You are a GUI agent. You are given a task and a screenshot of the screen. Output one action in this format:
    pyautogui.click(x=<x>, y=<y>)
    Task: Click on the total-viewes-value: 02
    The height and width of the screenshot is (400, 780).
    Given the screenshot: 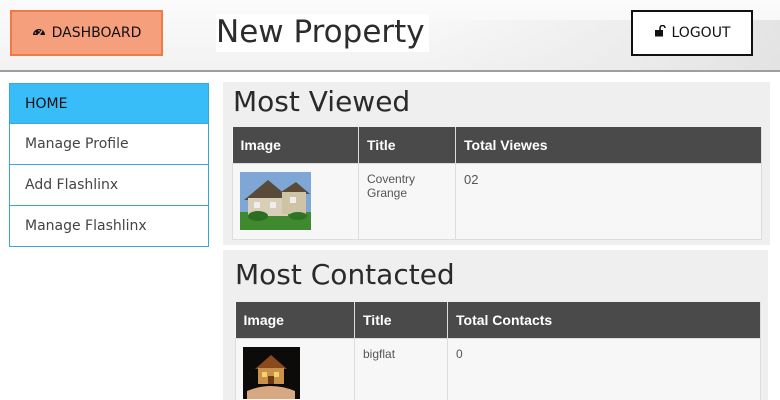 What is the action you would take?
    pyautogui.click(x=608, y=201)
    